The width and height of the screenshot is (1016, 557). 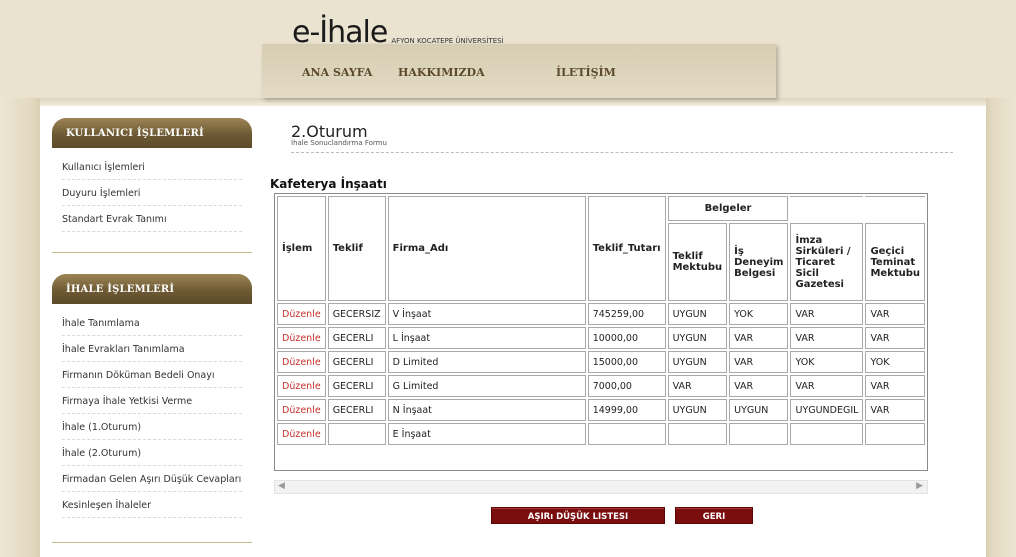 What do you see at coordinates (301, 248) in the screenshot?
I see `col-header-action: İşlem` at bounding box center [301, 248].